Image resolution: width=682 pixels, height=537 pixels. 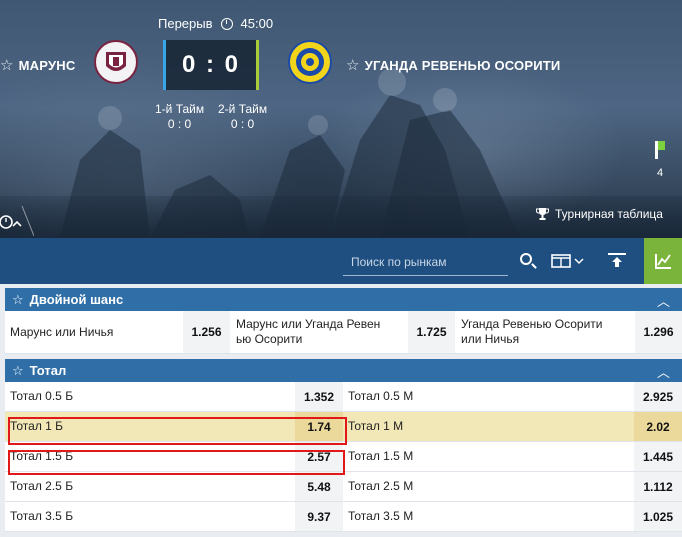 I want to click on first-half-label: 1-й Тайм, so click(x=180, y=109).